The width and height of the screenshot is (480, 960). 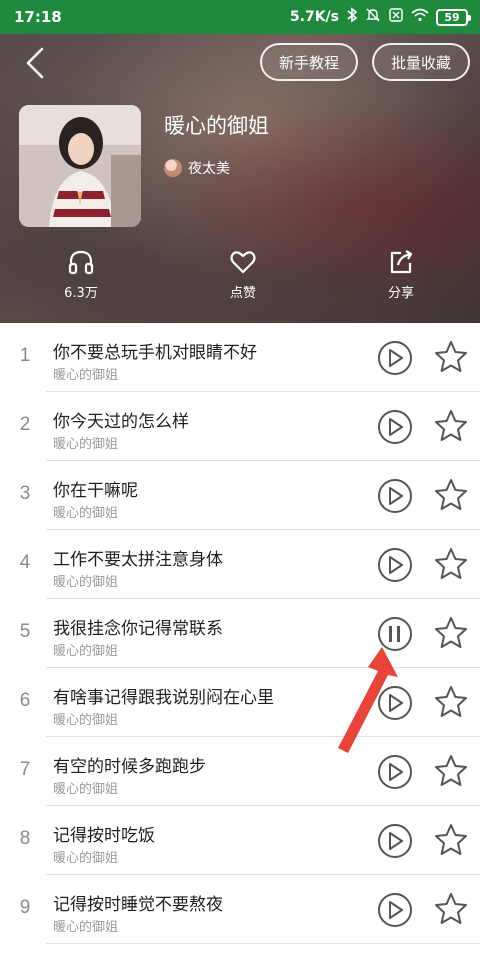 I want to click on play-count-value: 6.3万, so click(x=81, y=293).